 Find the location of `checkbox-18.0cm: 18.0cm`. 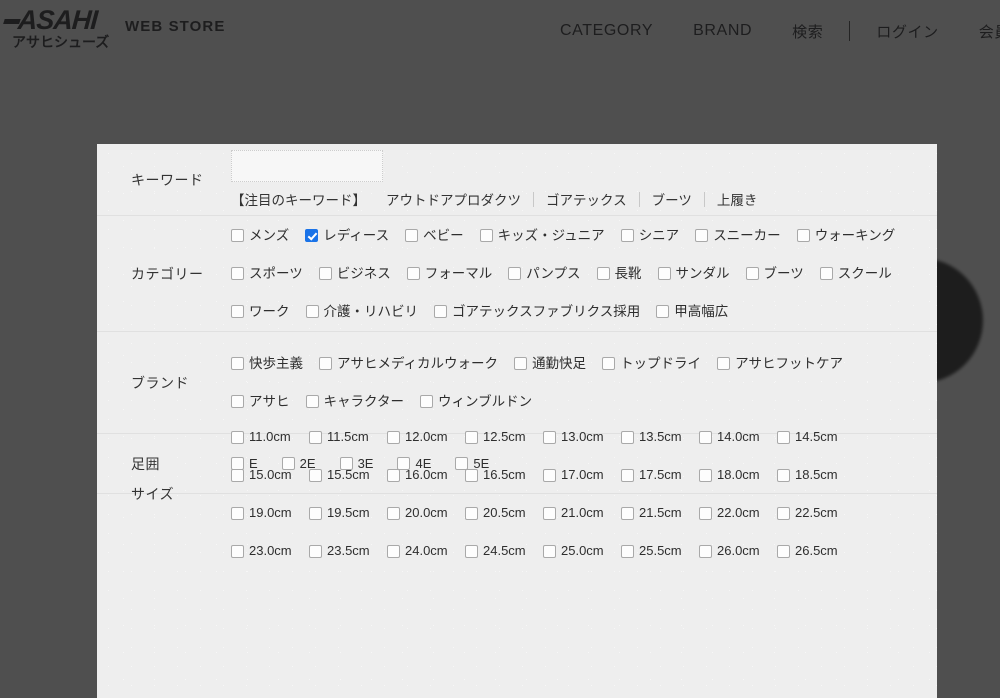

checkbox-18.0cm: 18.0cm is located at coordinates (738, 475).